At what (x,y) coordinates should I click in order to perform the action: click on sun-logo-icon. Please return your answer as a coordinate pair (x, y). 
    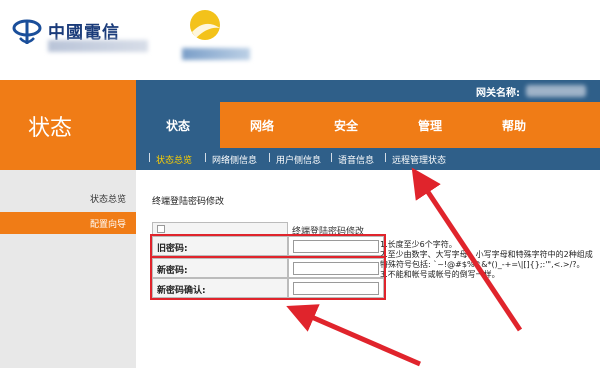
    Looking at the image, I should click on (205, 25).